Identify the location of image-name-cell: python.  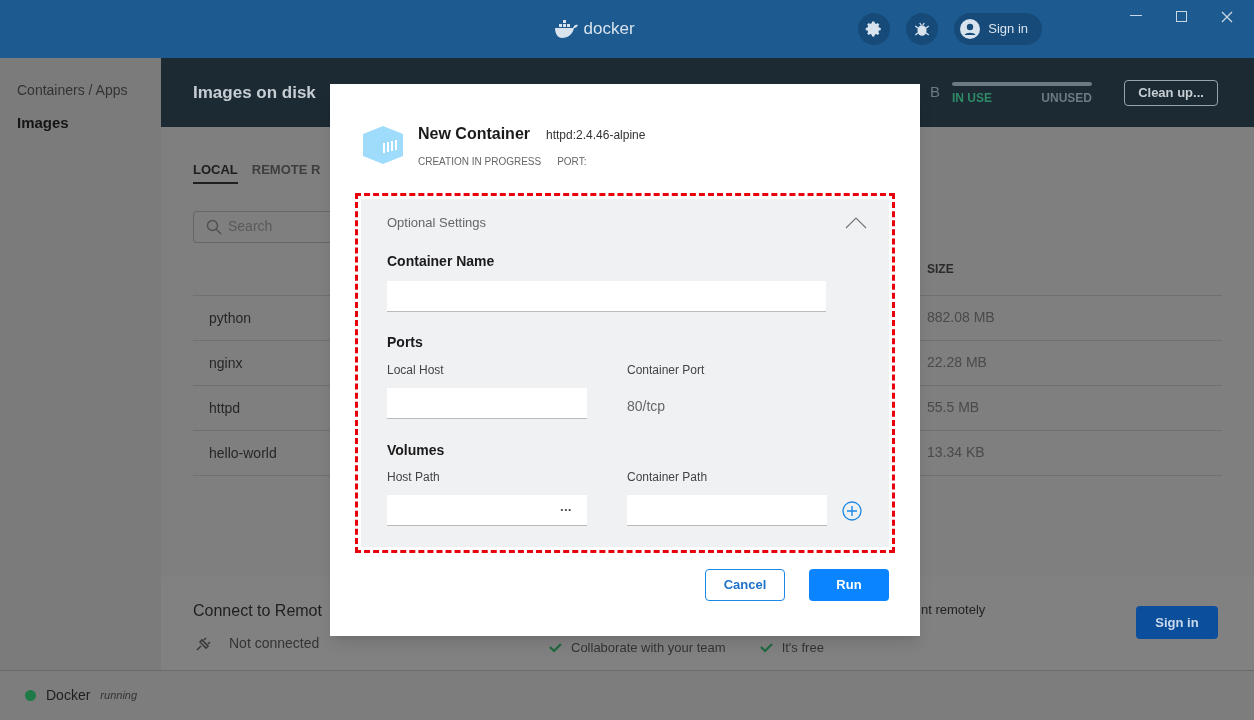
(230, 317).